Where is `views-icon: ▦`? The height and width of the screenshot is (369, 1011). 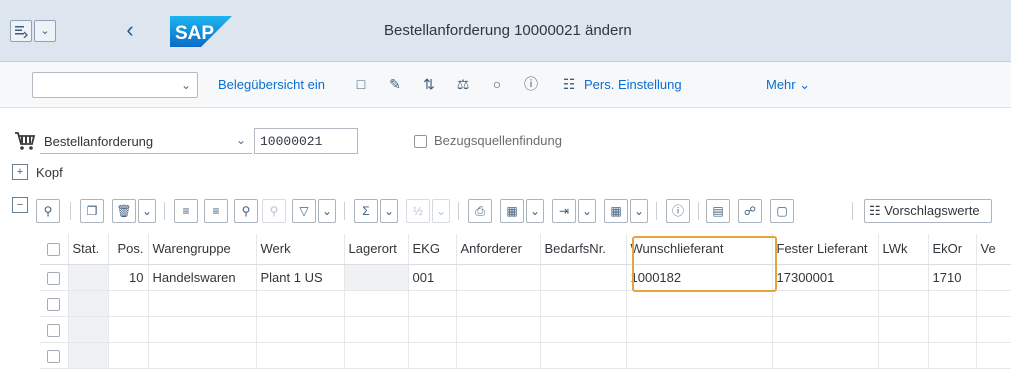
views-icon: ▦ is located at coordinates (512, 211).